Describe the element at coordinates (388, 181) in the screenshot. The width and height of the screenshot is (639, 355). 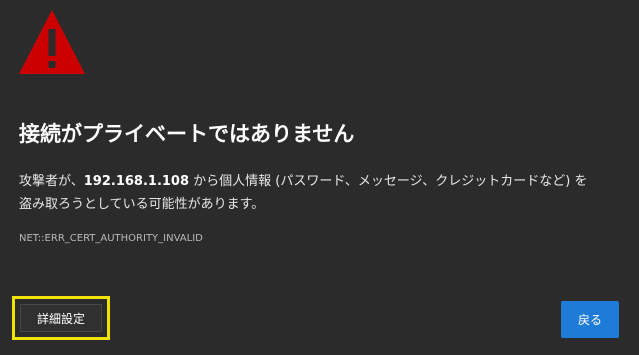
I see `message-text: から個人情報 (パスワード、メッセージ、クレジットカードなど) を` at that location.